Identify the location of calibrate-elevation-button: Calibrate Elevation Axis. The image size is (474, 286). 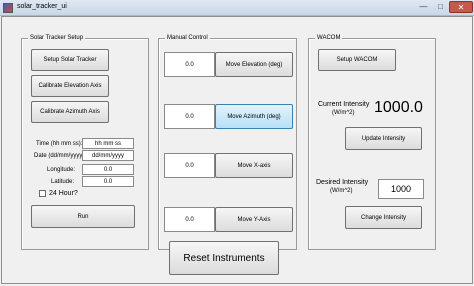
(70, 86).